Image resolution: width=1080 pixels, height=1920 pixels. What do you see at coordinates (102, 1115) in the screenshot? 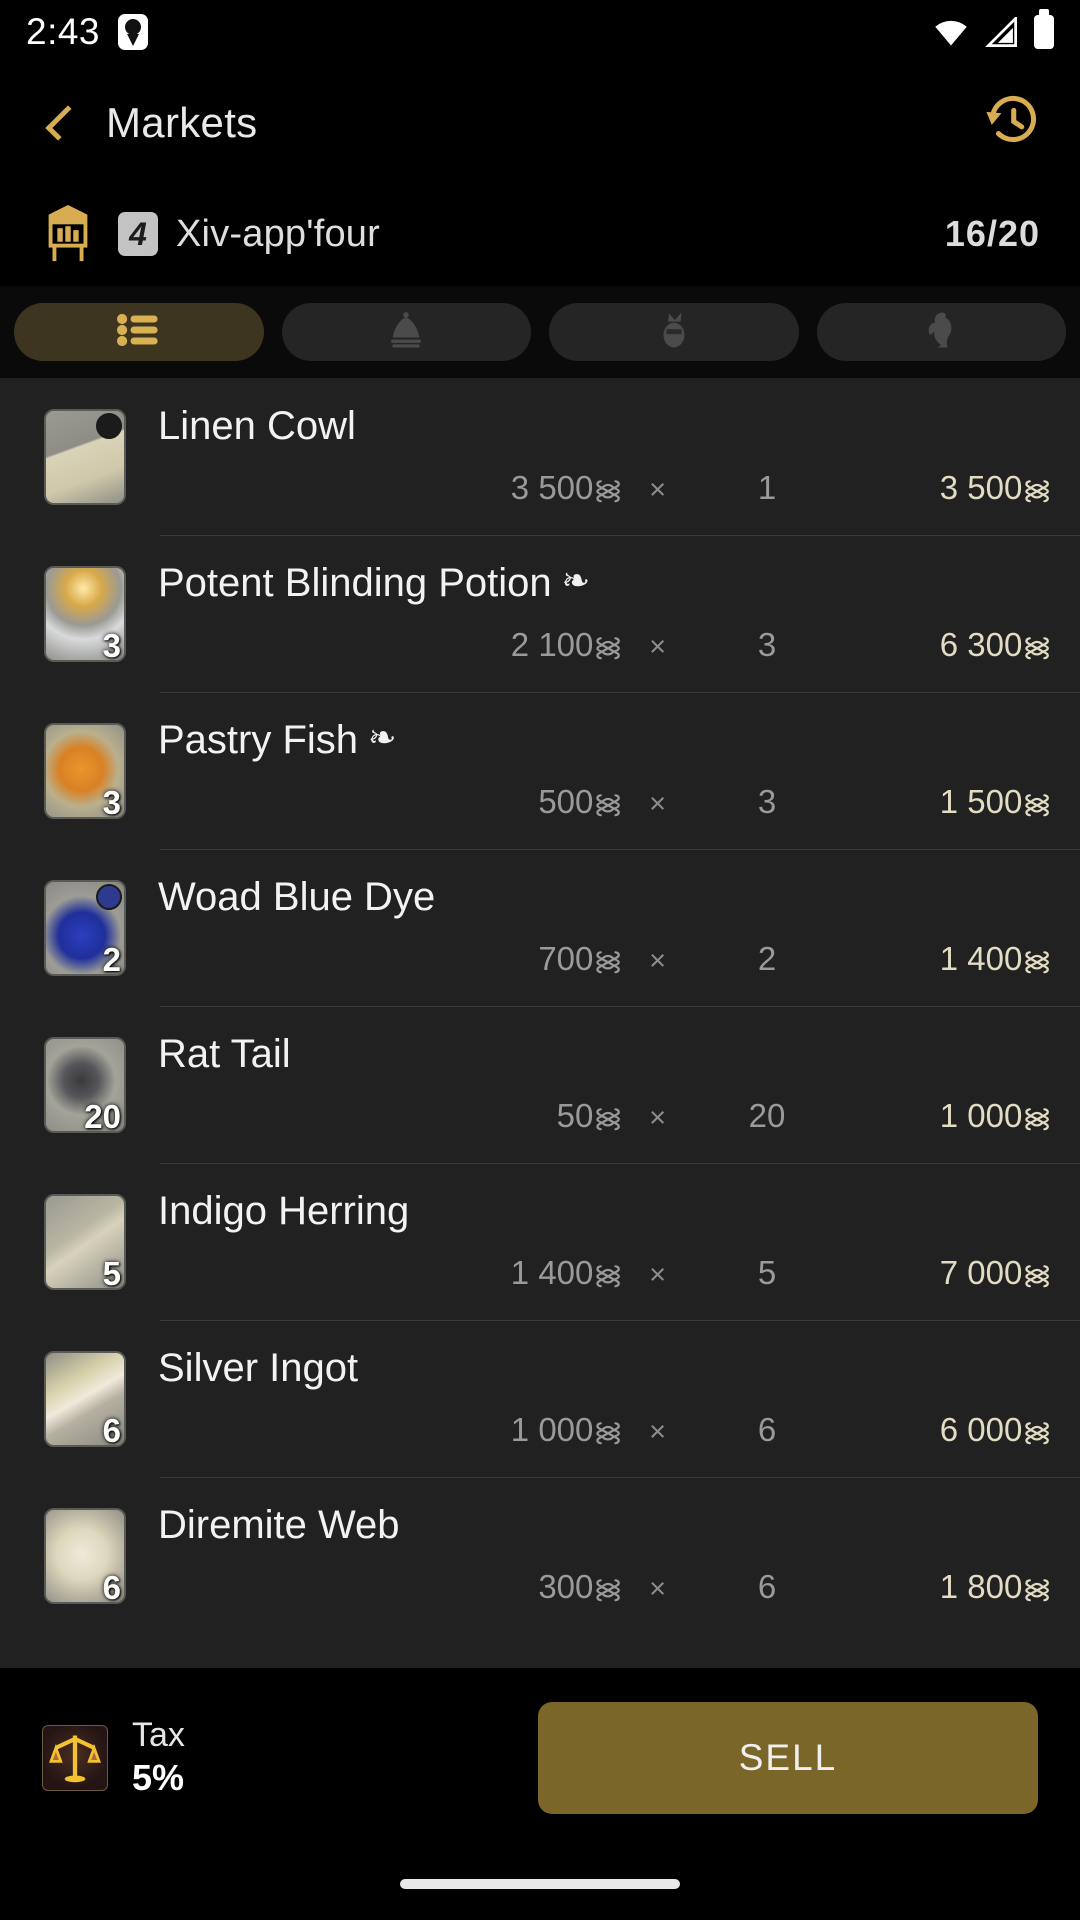
I see `item-stack-count: 20` at bounding box center [102, 1115].